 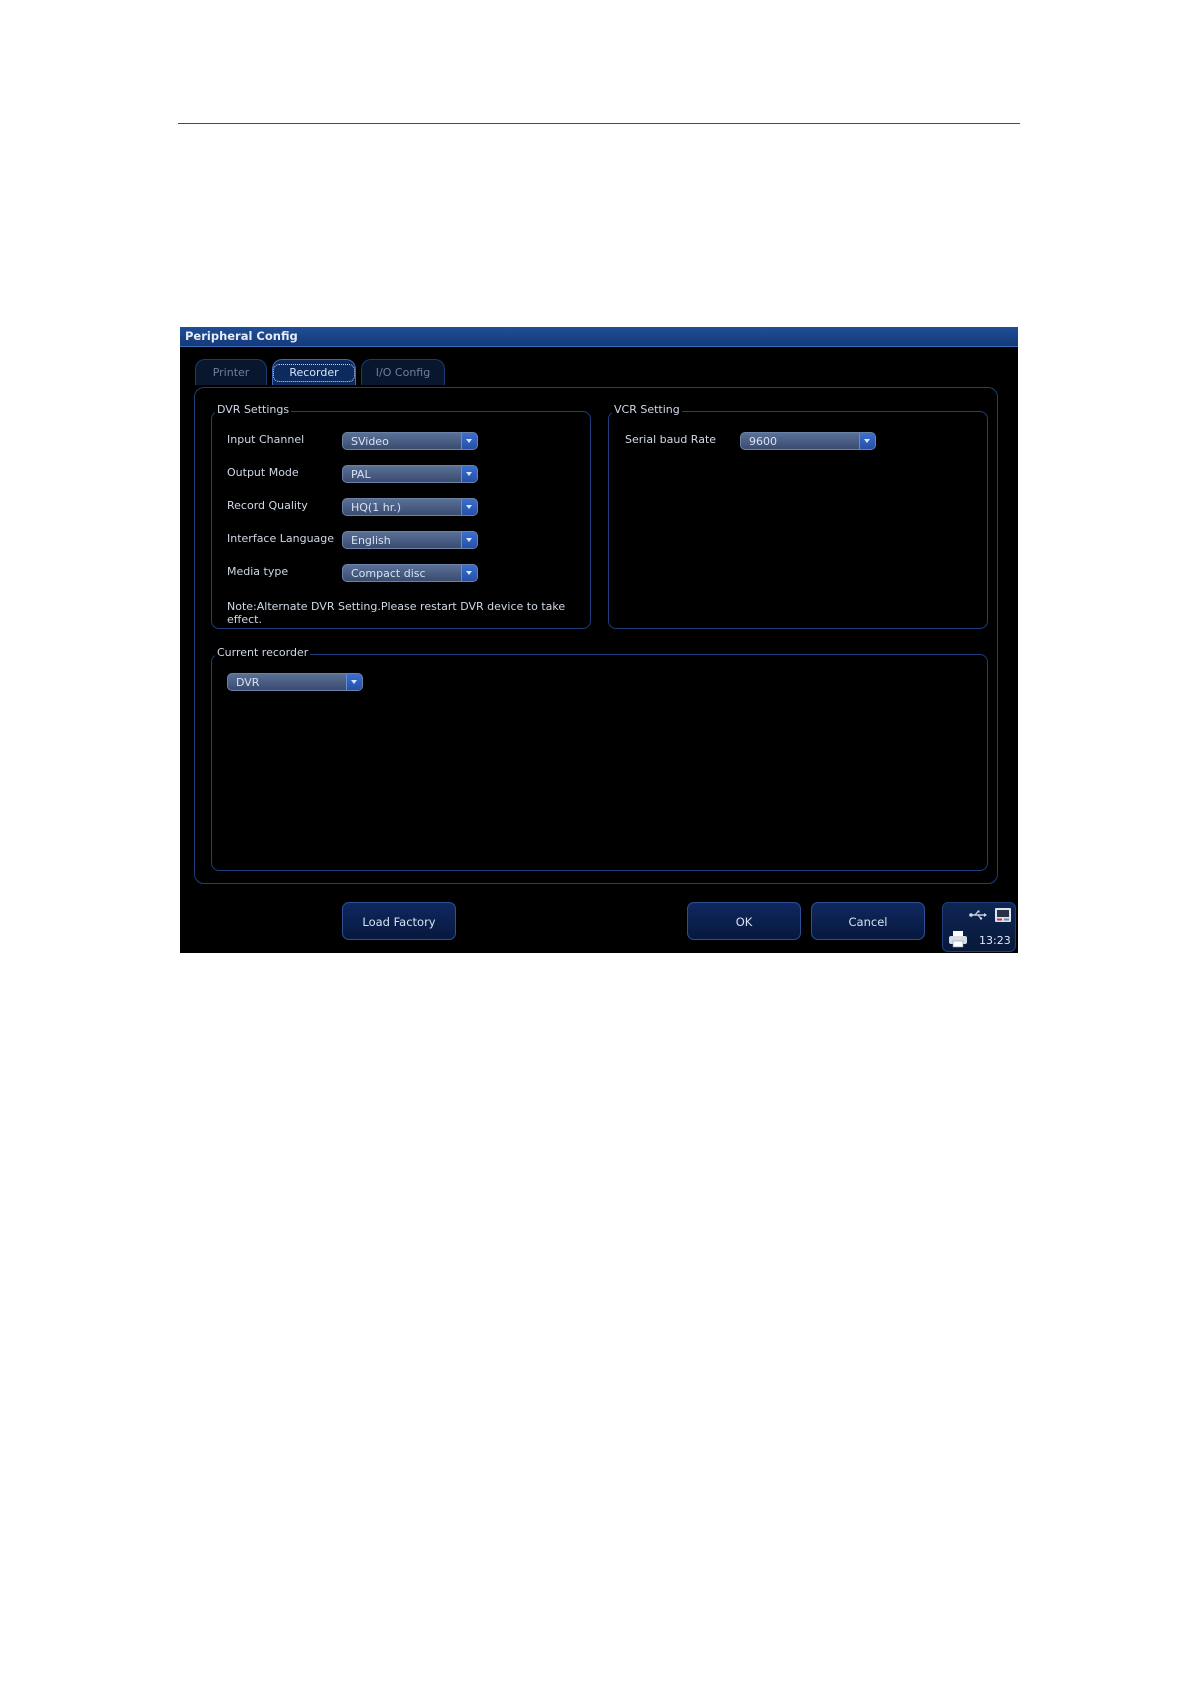 What do you see at coordinates (361, 474) in the screenshot?
I see `output-mode-value: PAL` at bounding box center [361, 474].